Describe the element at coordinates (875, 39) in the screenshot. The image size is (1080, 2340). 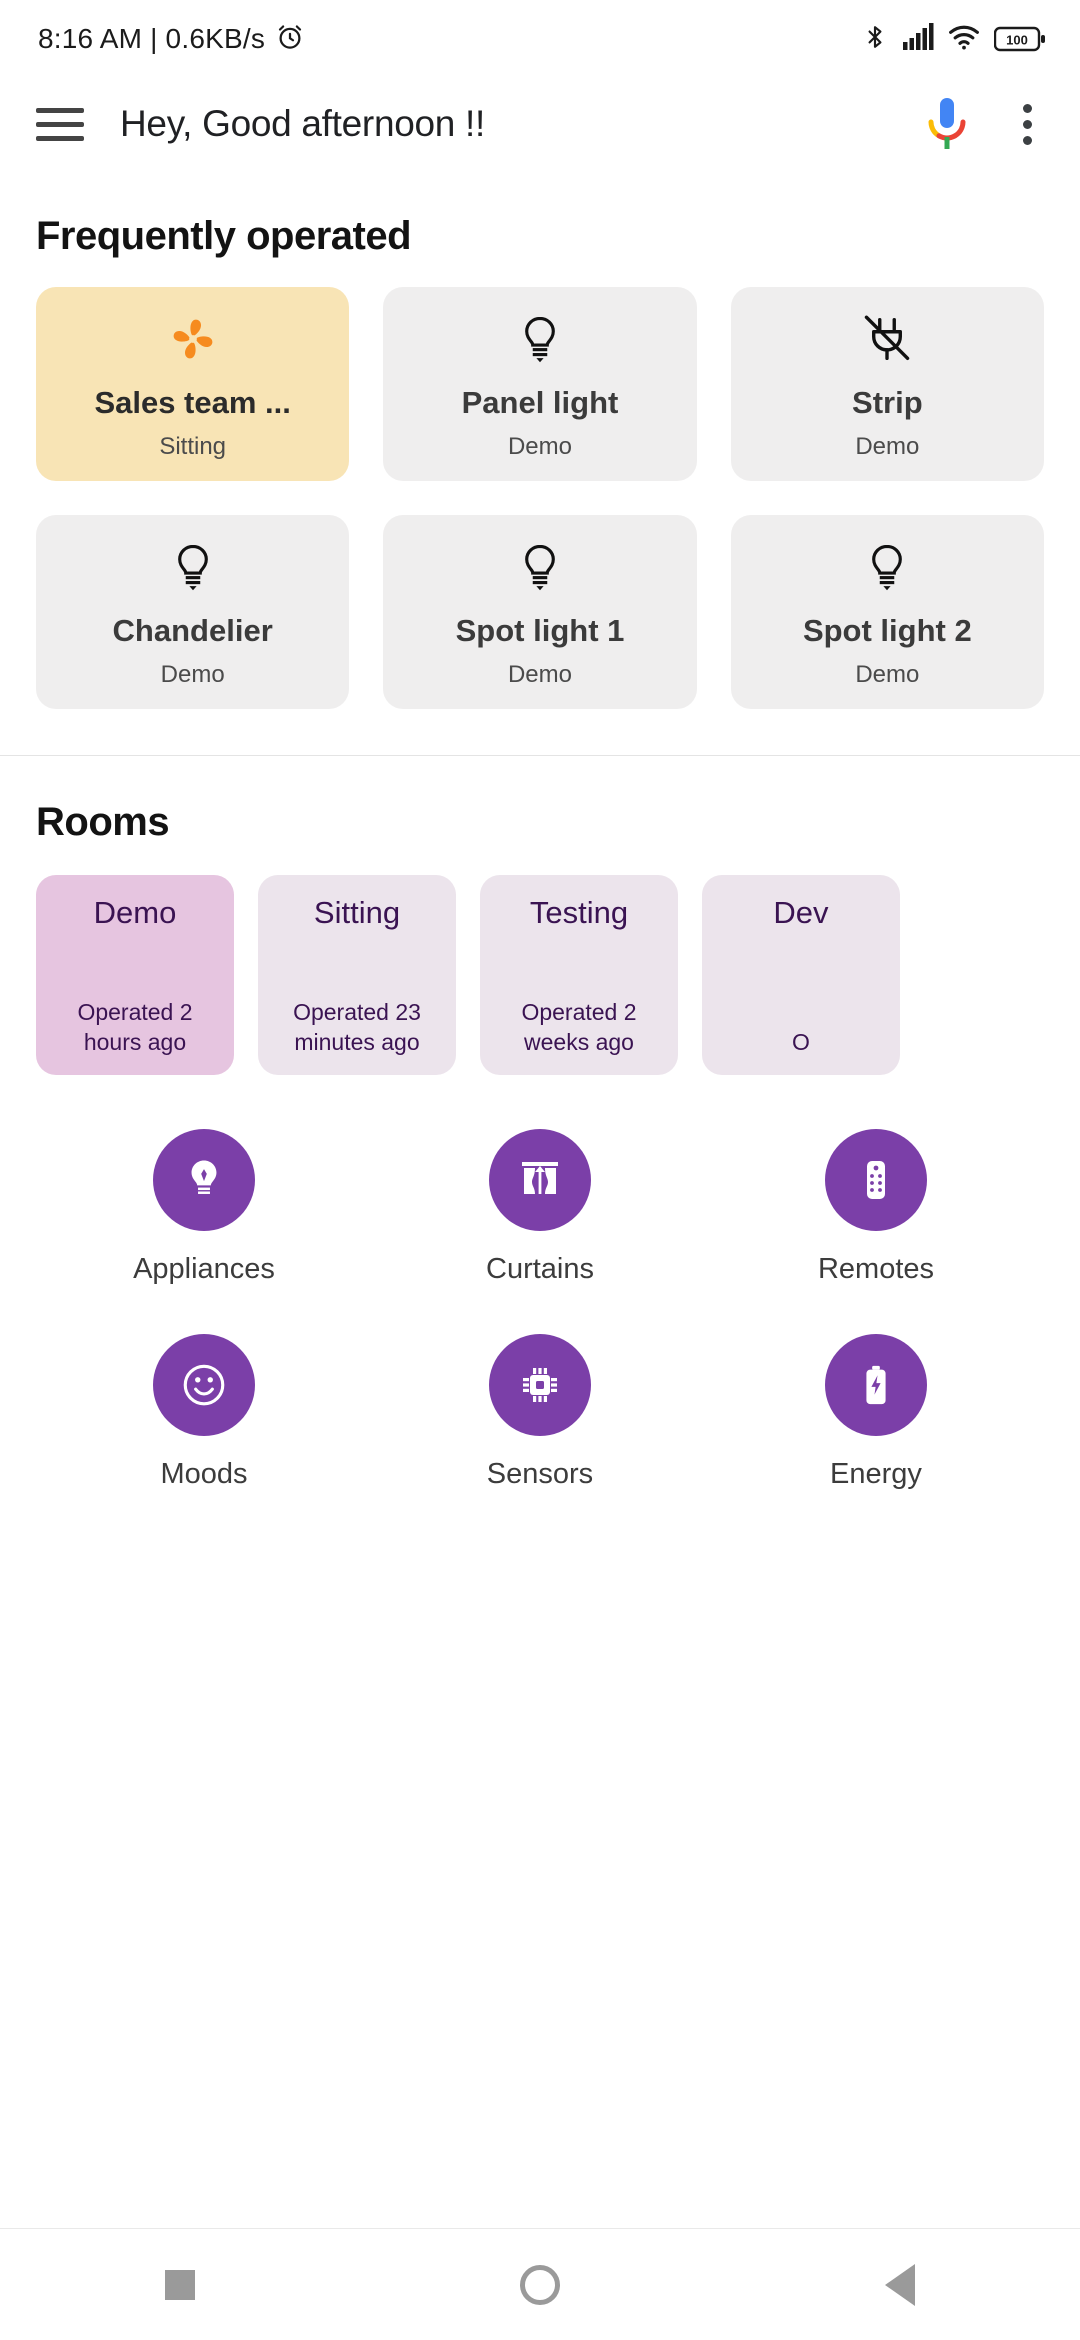
I see `bluetooth-icon` at that location.